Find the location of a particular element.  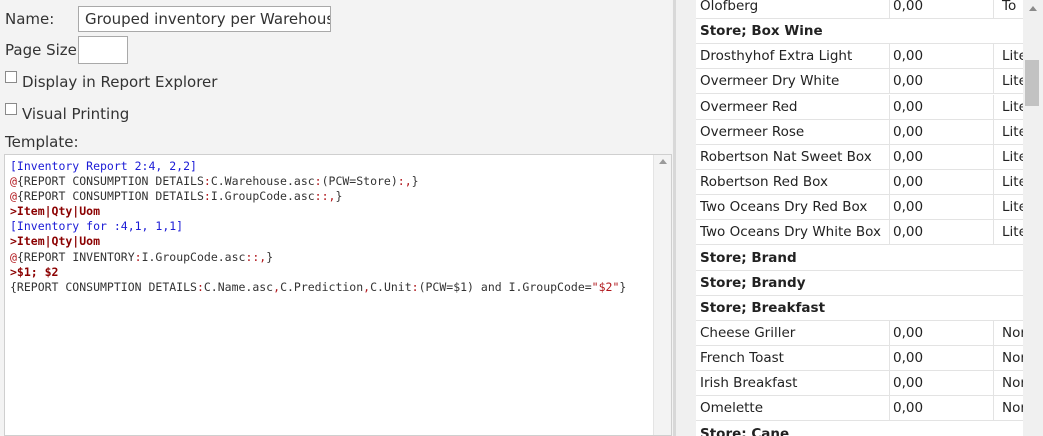

page-size-field is located at coordinates (103, 50).